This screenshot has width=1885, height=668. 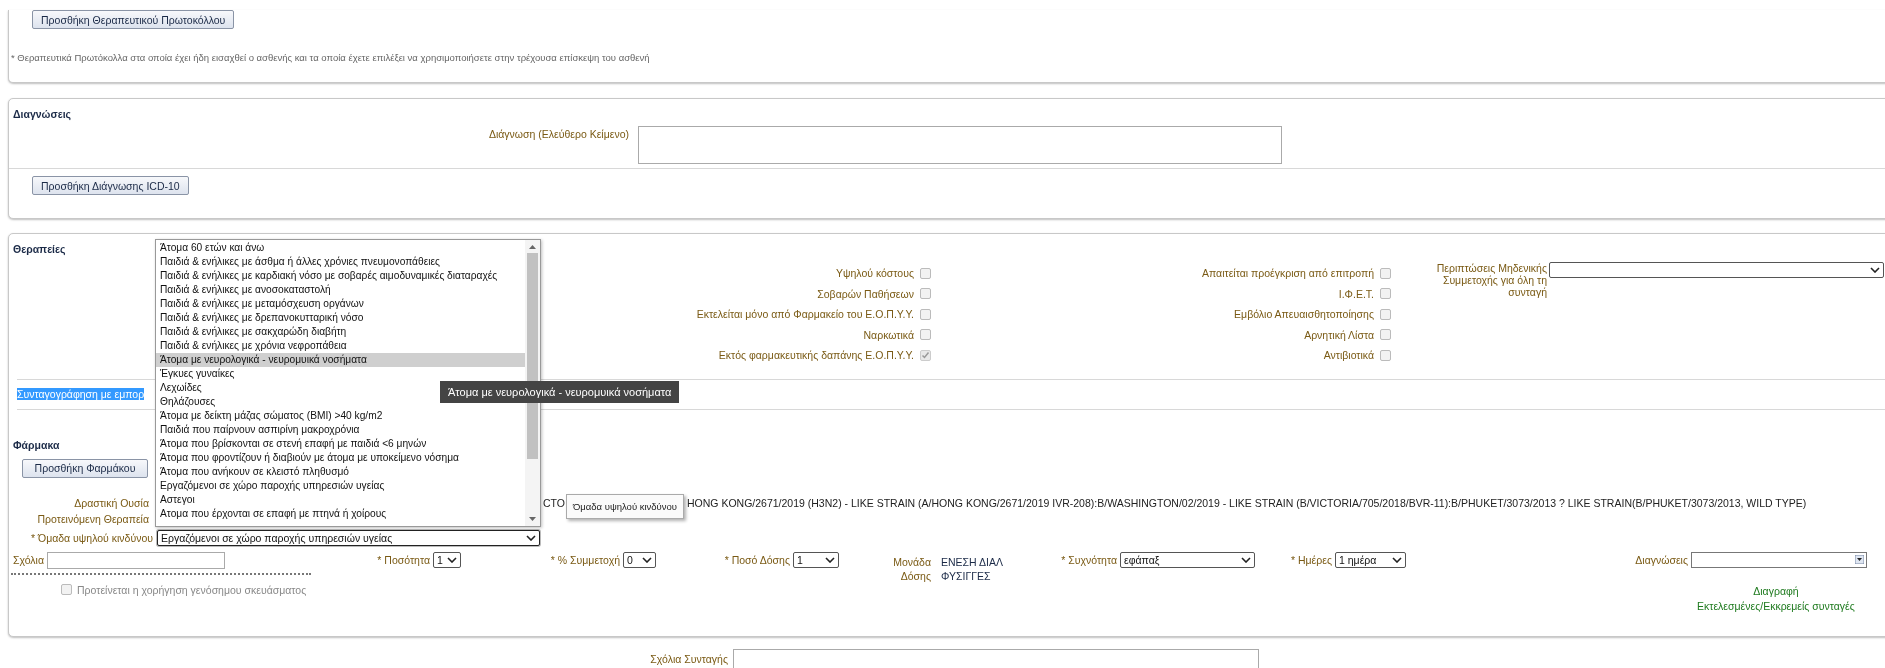 What do you see at coordinates (1716, 270) in the screenshot?
I see `zero-participation-select` at bounding box center [1716, 270].